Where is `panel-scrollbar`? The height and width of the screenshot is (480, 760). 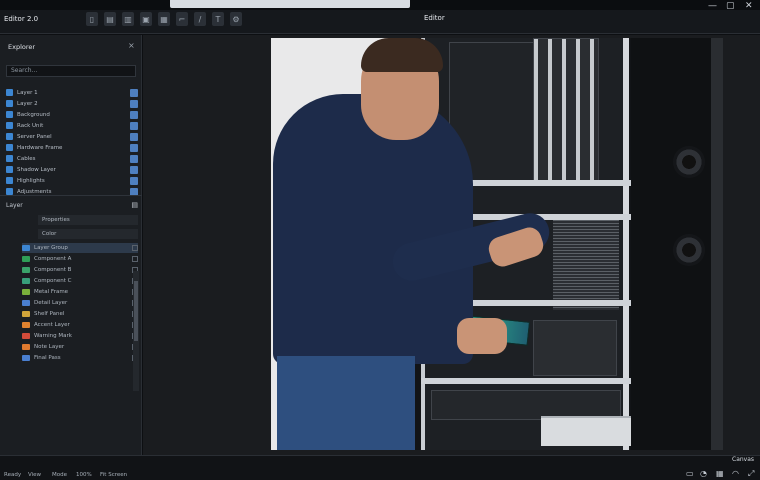 panel-scrollbar is located at coordinates (136, 331).